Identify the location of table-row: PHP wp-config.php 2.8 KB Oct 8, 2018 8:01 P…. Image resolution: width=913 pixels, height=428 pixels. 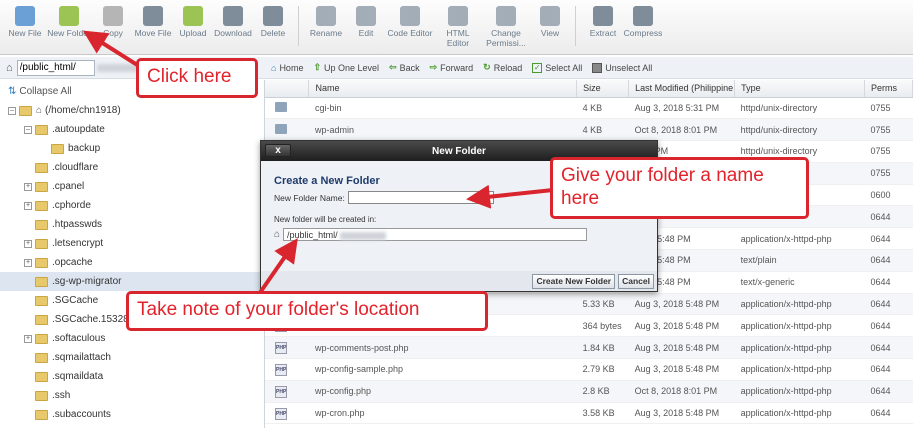
(589, 391).